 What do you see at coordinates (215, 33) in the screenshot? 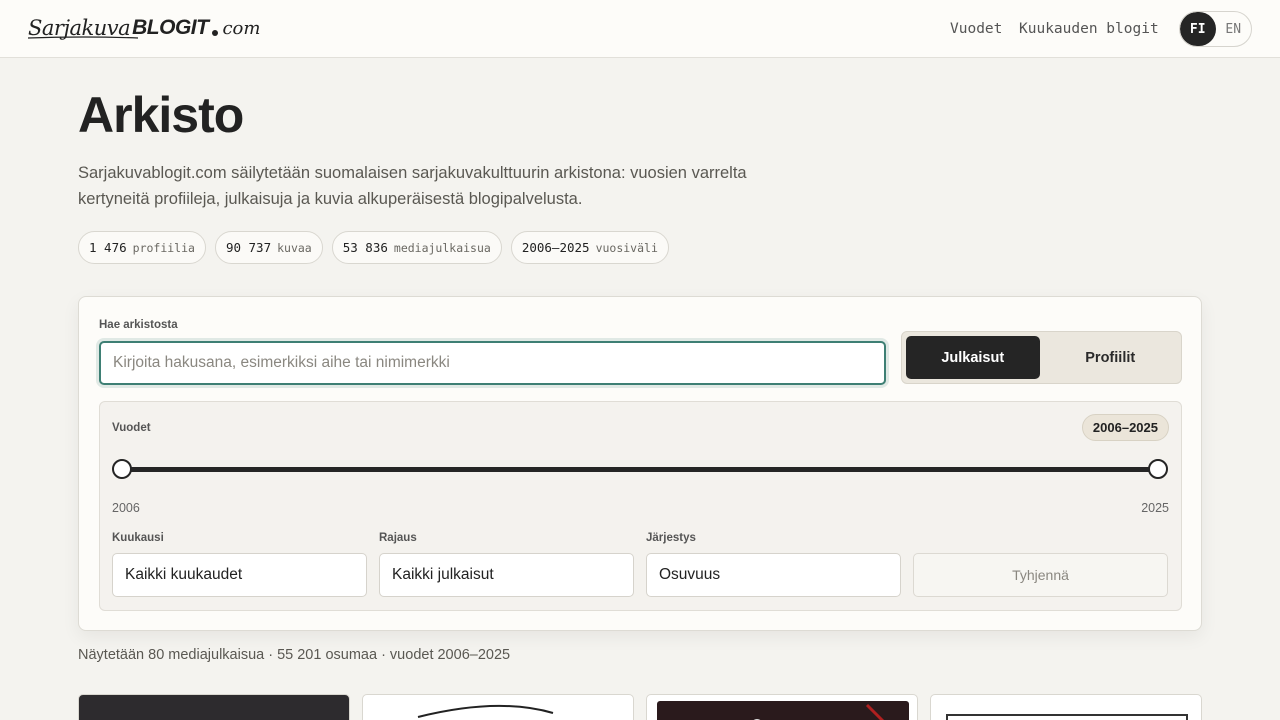
I see `logo-dot` at bounding box center [215, 33].